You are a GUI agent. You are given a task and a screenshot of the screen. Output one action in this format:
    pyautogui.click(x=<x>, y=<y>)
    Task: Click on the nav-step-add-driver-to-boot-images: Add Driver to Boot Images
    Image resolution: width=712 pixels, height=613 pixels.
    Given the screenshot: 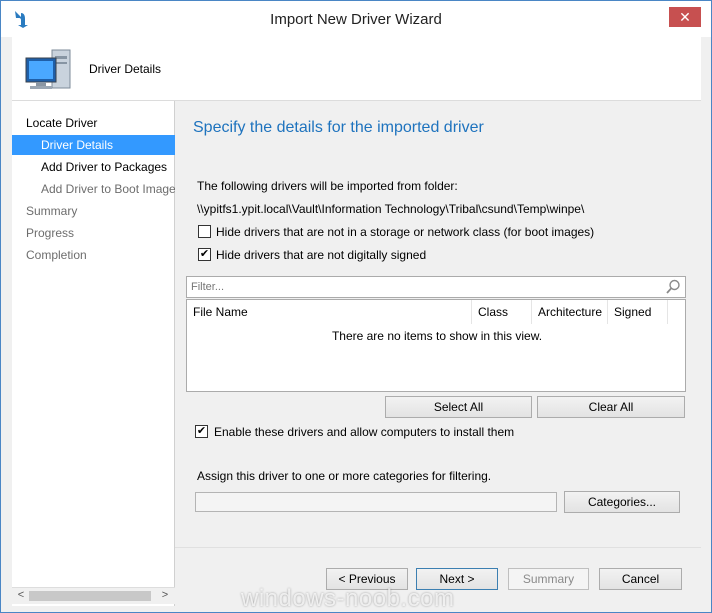 What is the action you would take?
    pyautogui.click(x=93, y=189)
    